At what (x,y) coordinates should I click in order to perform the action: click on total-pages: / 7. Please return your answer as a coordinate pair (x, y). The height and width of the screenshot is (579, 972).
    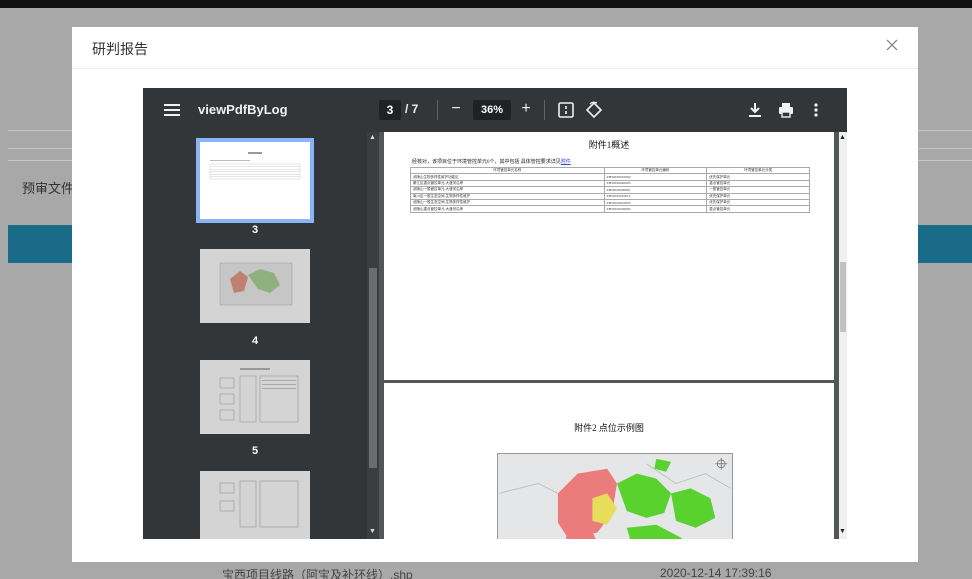
    Looking at the image, I should click on (412, 109).